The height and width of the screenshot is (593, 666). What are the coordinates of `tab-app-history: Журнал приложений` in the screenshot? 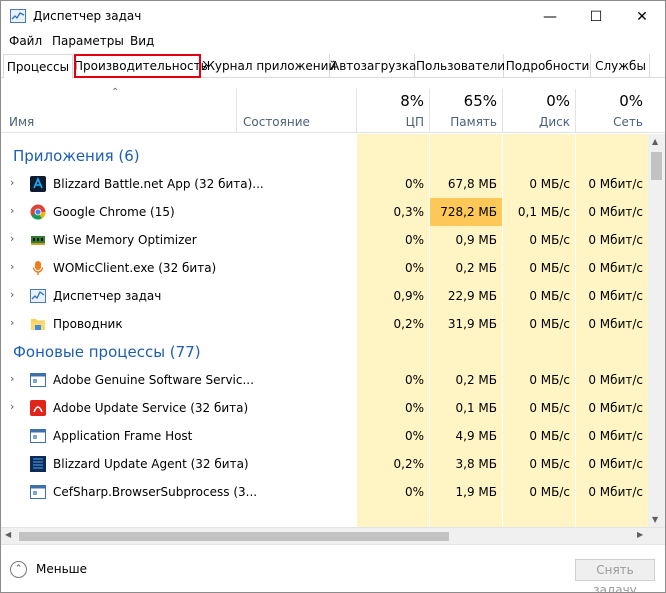 It's located at (269, 66).